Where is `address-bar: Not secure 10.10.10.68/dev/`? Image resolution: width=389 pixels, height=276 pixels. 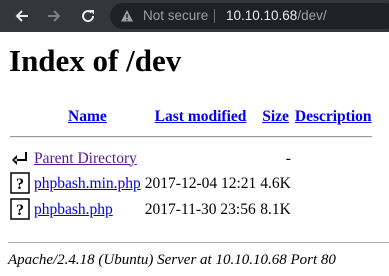
address-bar: Not secure 10.10.10.68/dev/ is located at coordinates (249, 16).